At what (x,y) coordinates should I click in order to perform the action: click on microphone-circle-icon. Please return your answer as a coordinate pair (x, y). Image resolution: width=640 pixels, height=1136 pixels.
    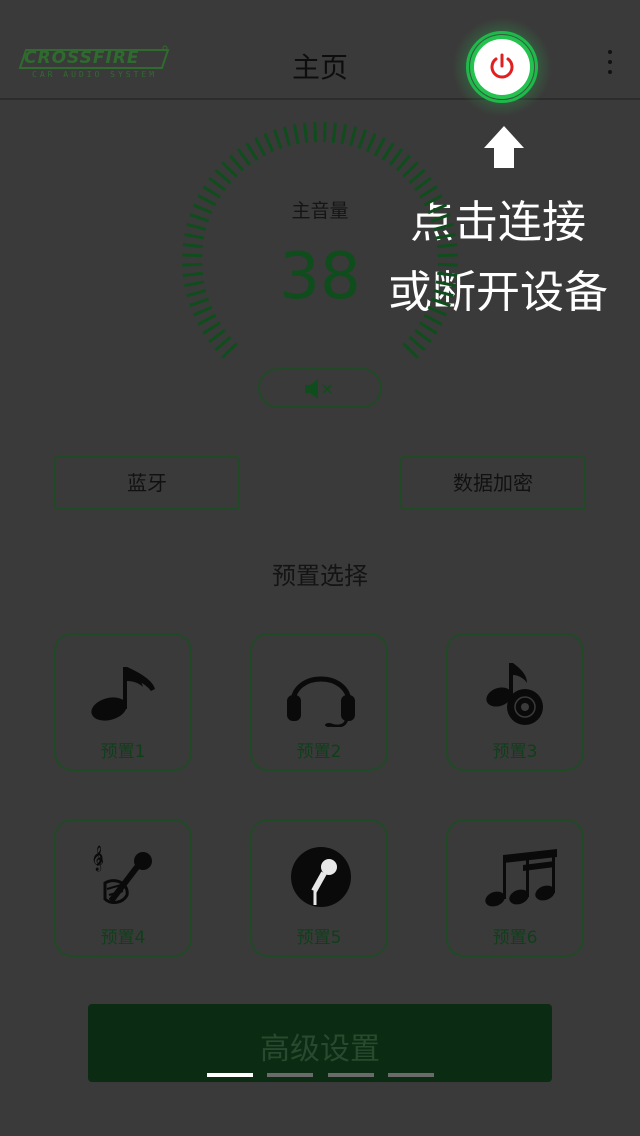
    Looking at the image, I should click on (321, 877).